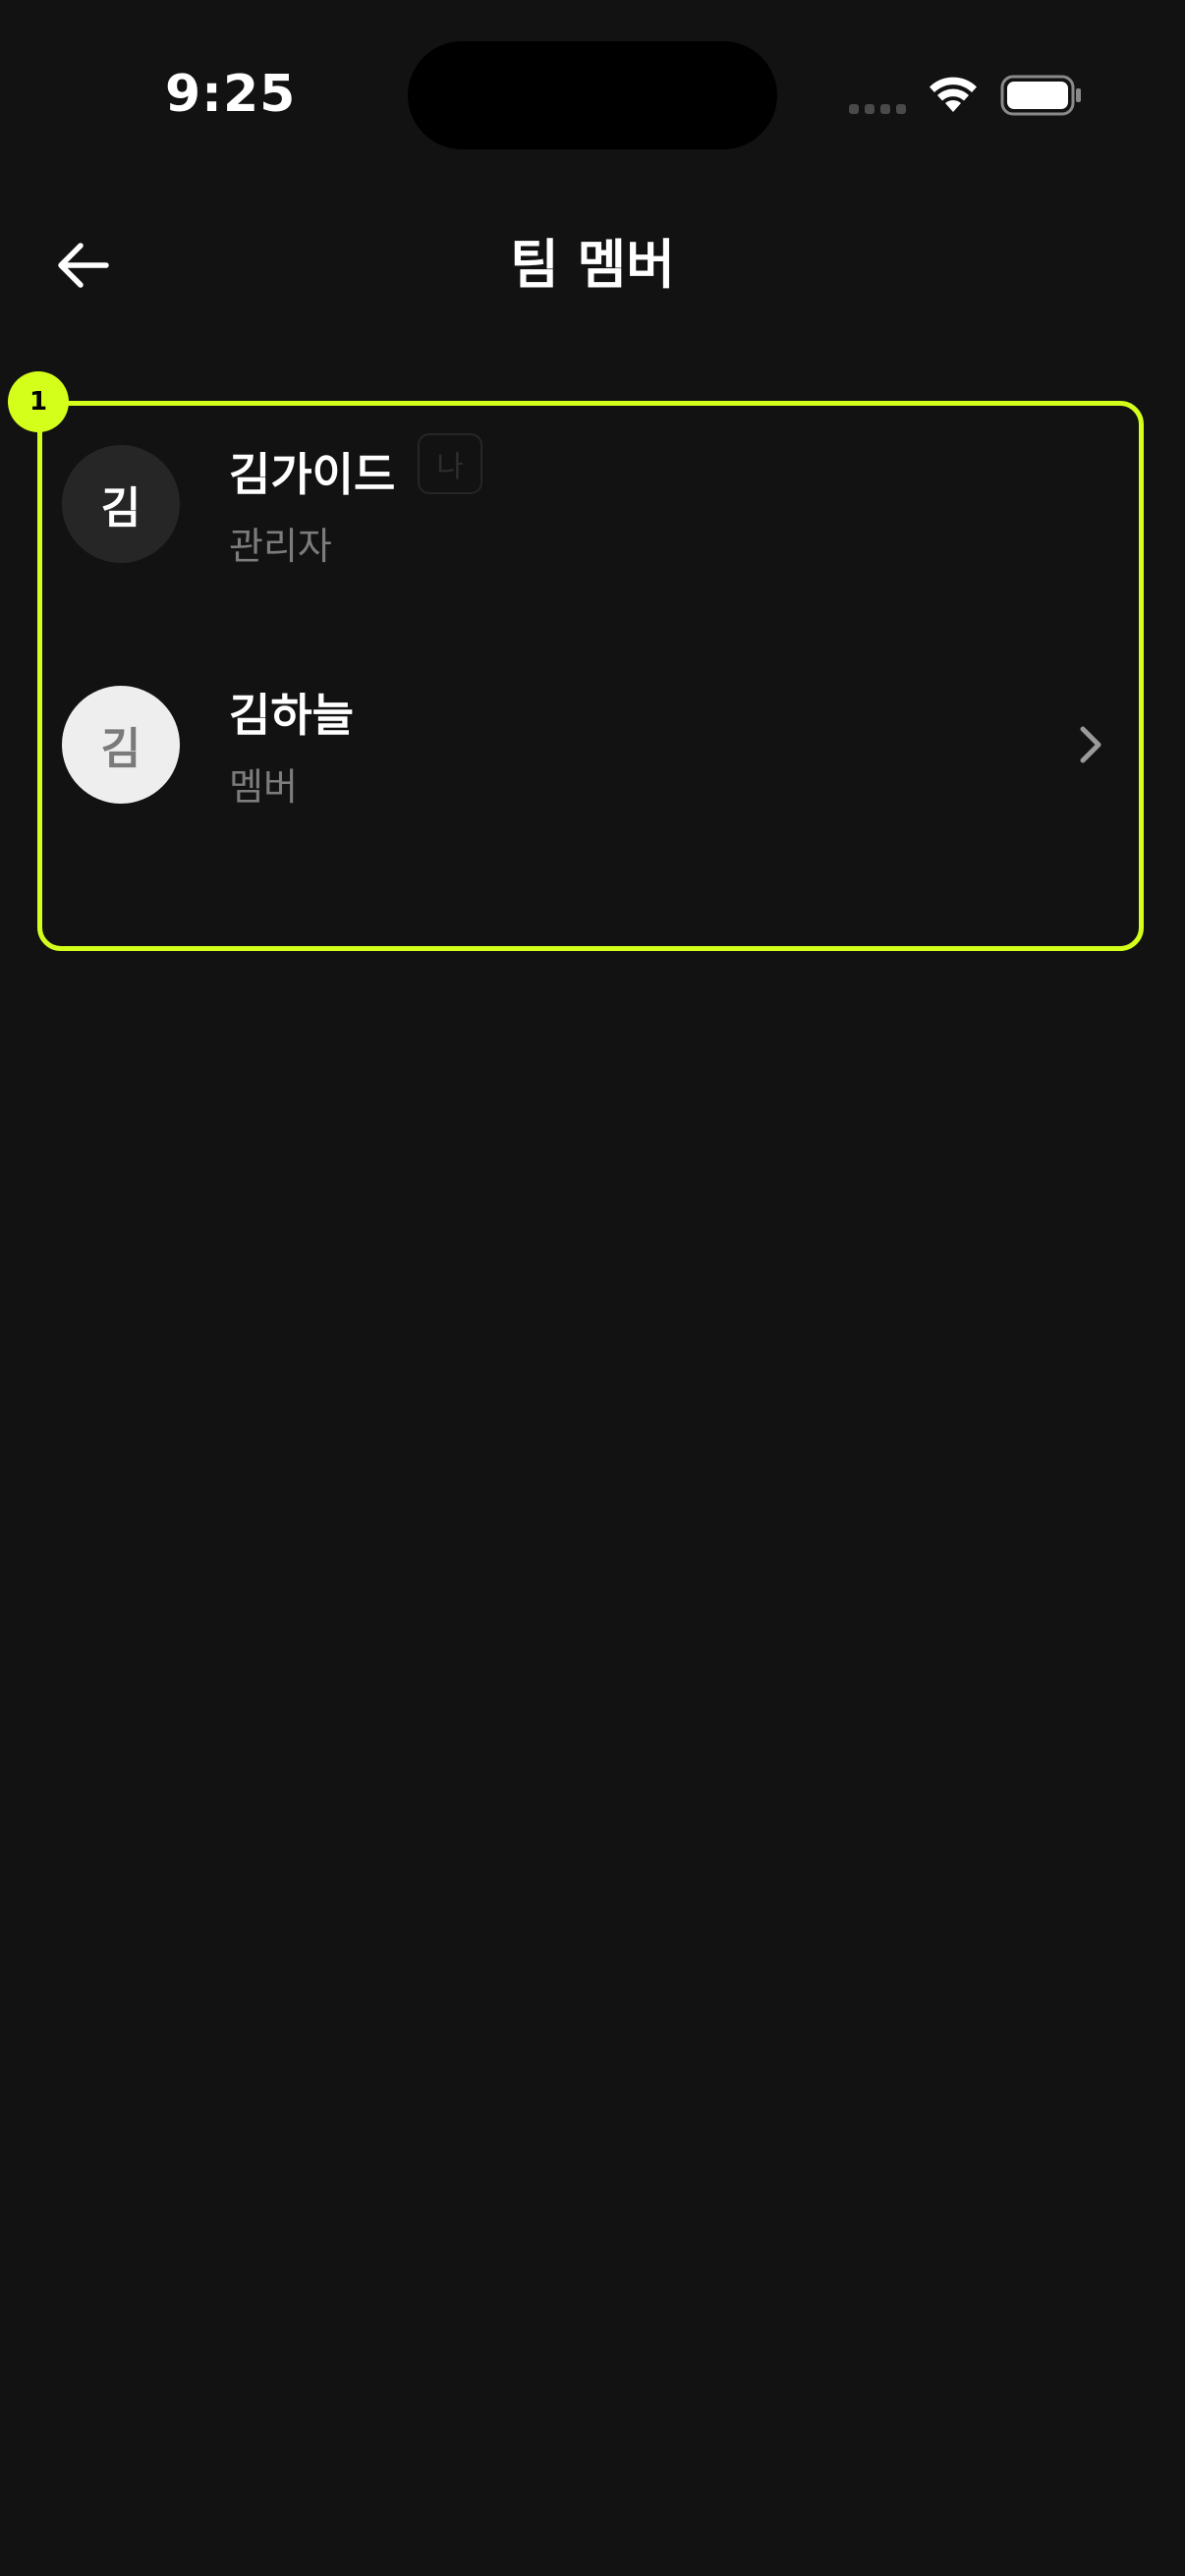 The width and height of the screenshot is (1185, 2576). I want to click on arrow-left-icon, so click(84, 265).